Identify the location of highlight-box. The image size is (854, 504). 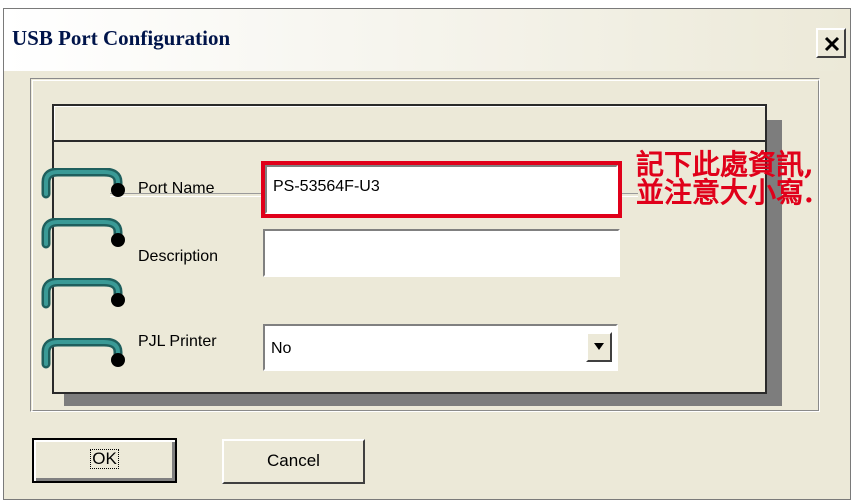
(441, 189).